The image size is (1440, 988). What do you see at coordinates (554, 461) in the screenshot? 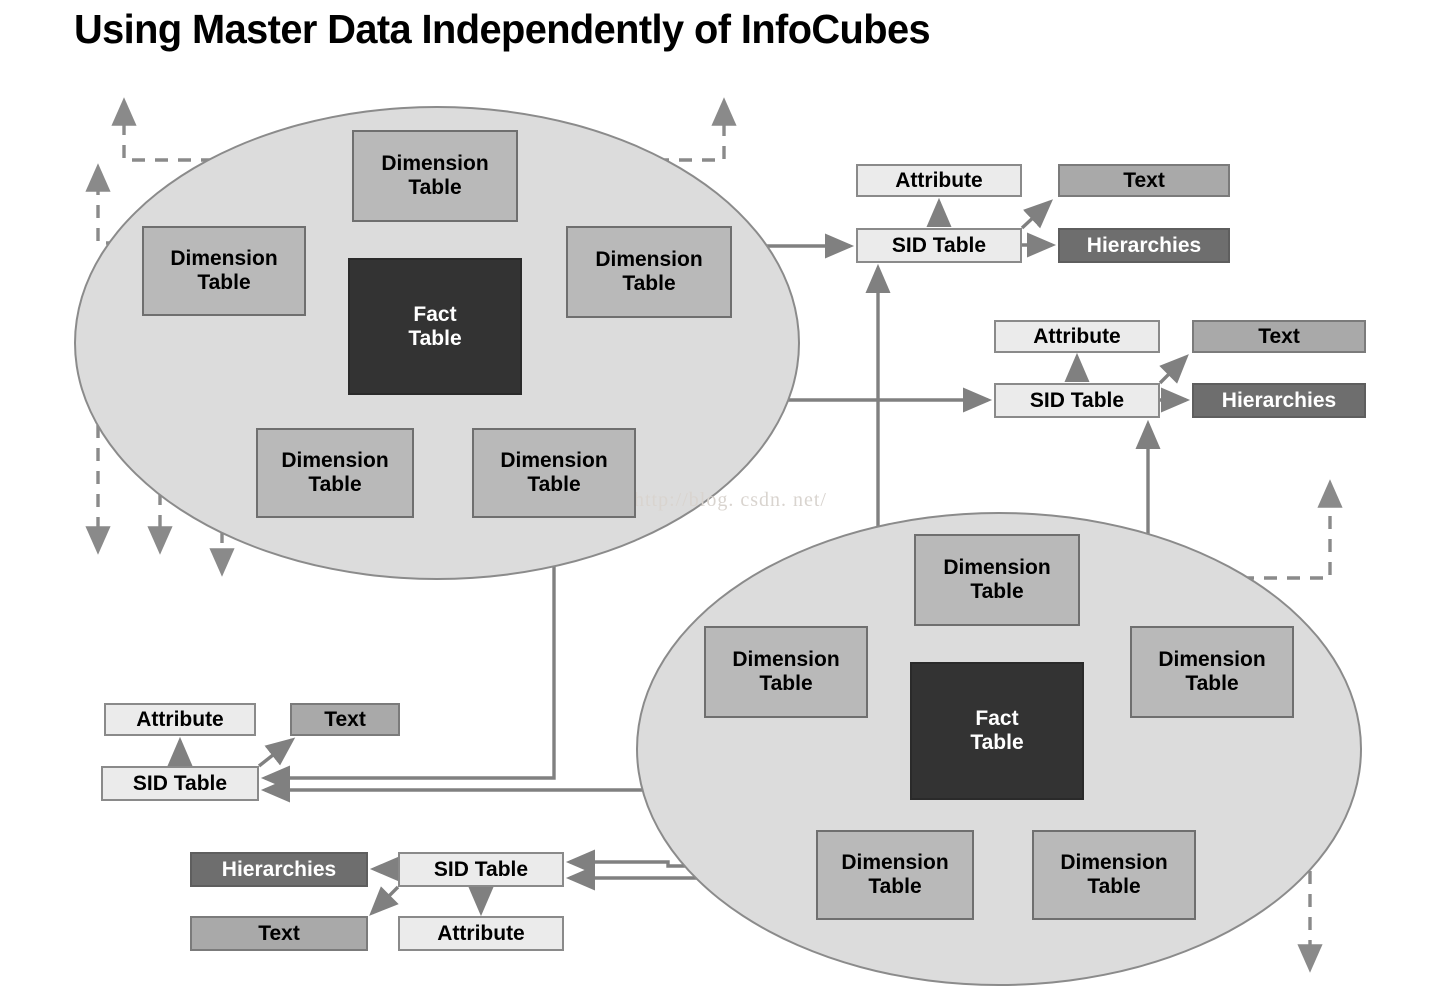
I see `top-dimension-table-southeast-line1: Dimension` at bounding box center [554, 461].